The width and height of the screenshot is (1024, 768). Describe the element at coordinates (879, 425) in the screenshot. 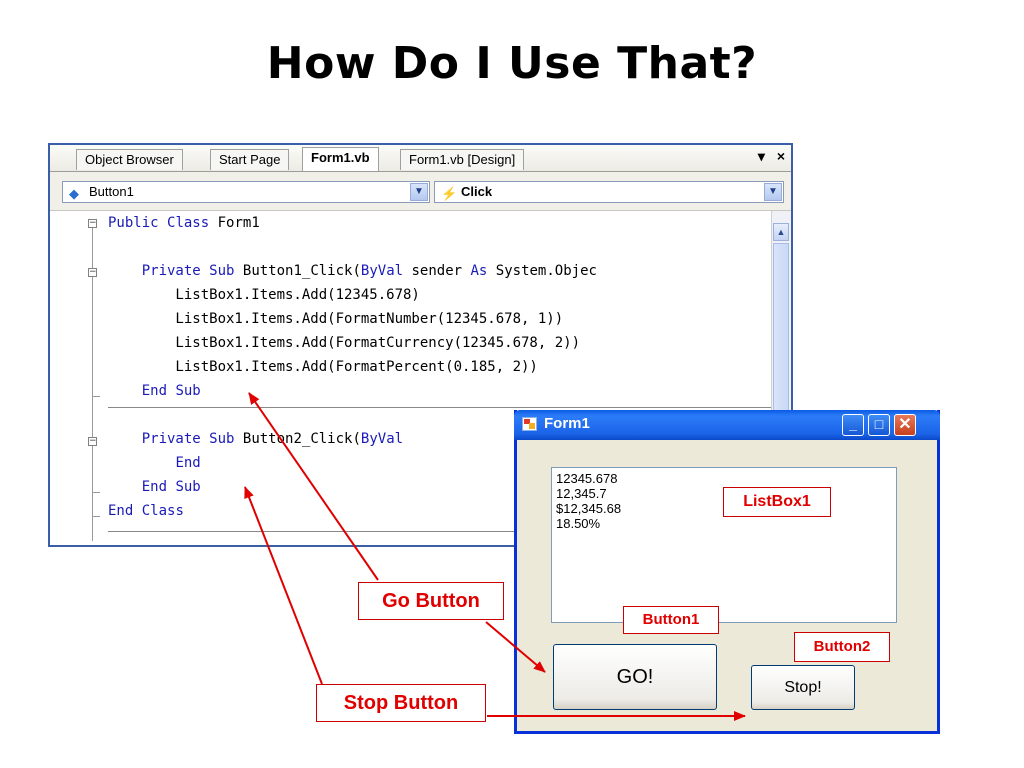

I see `maximize-icon: □` at that location.